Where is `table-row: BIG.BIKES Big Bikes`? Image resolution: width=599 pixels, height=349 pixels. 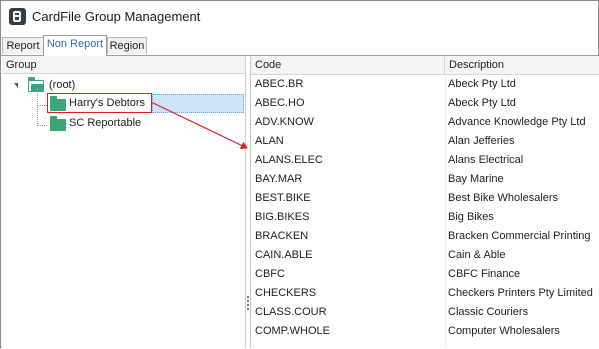 table-row: BIG.BIKES Big Bikes is located at coordinates (425, 217).